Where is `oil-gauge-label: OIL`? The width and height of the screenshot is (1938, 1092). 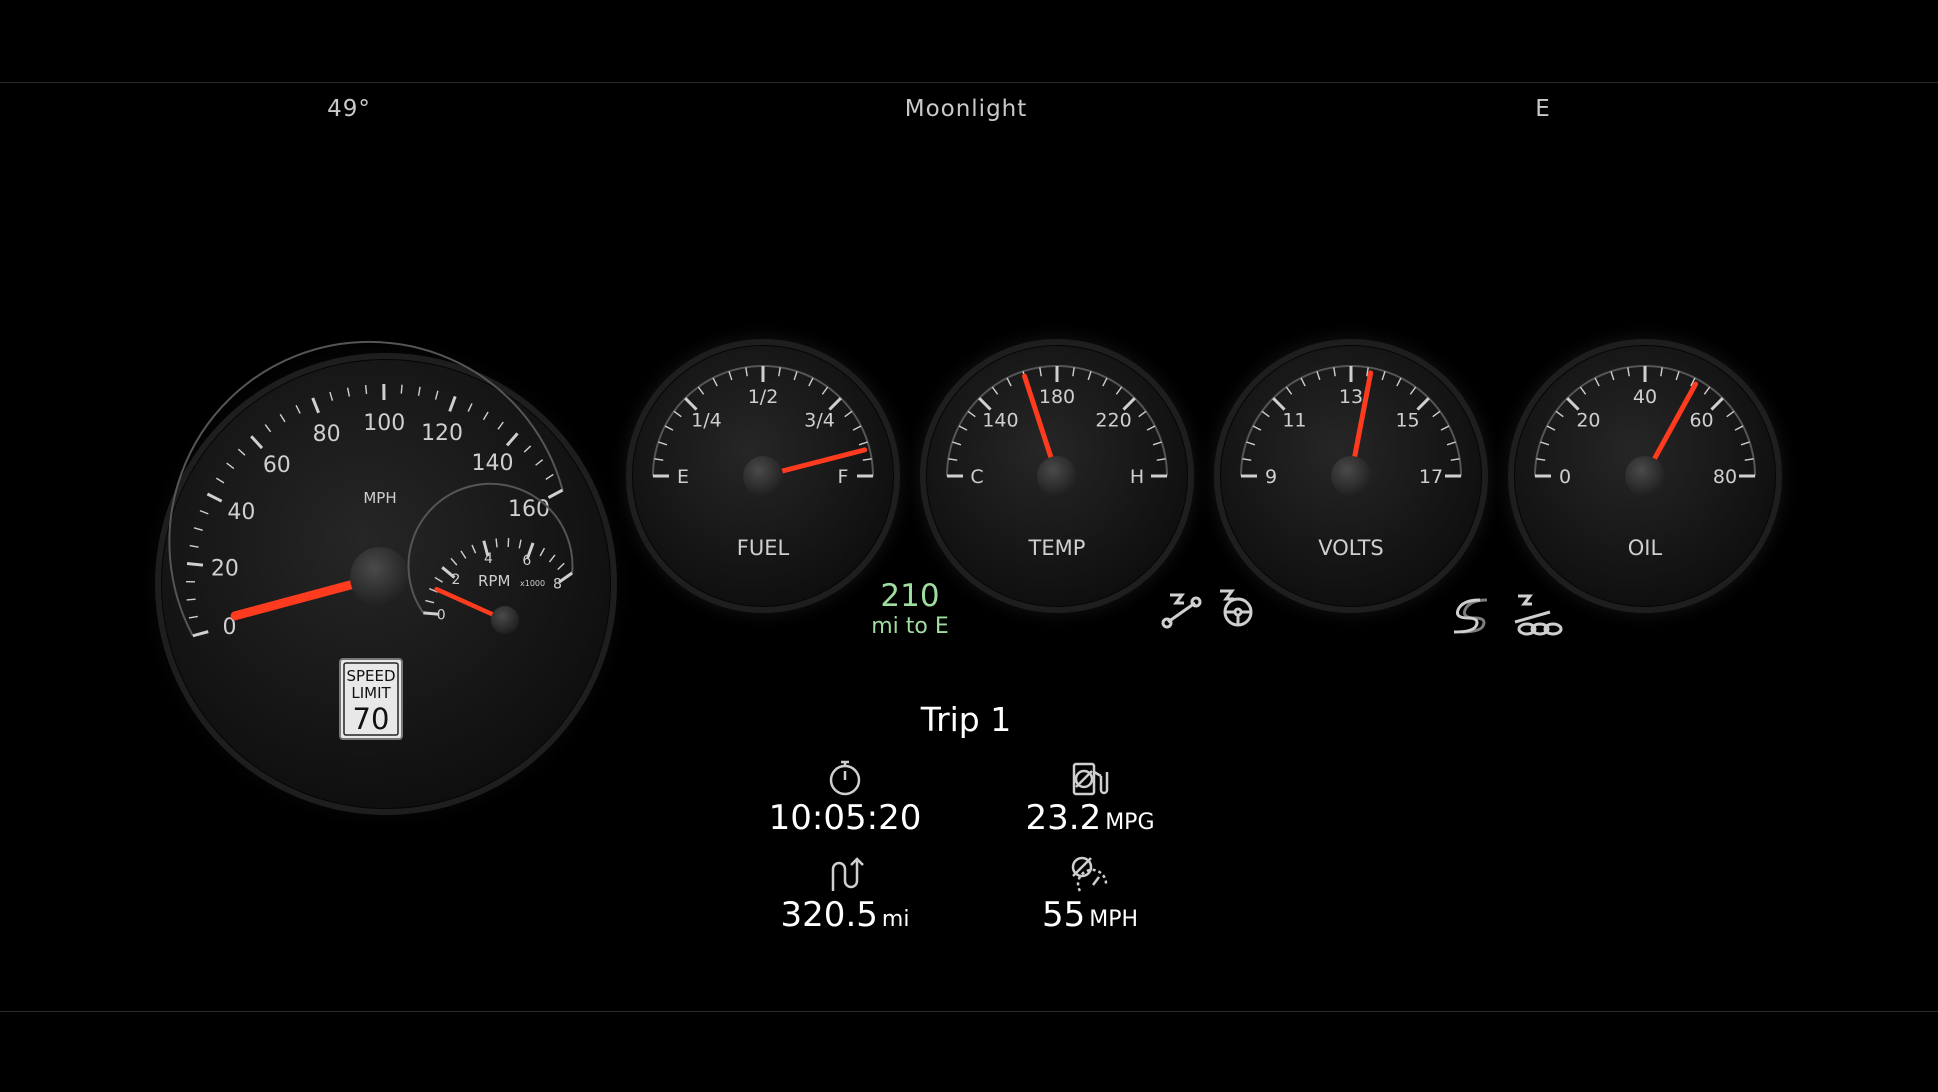 oil-gauge-label: OIL is located at coordinates (1645, 548).